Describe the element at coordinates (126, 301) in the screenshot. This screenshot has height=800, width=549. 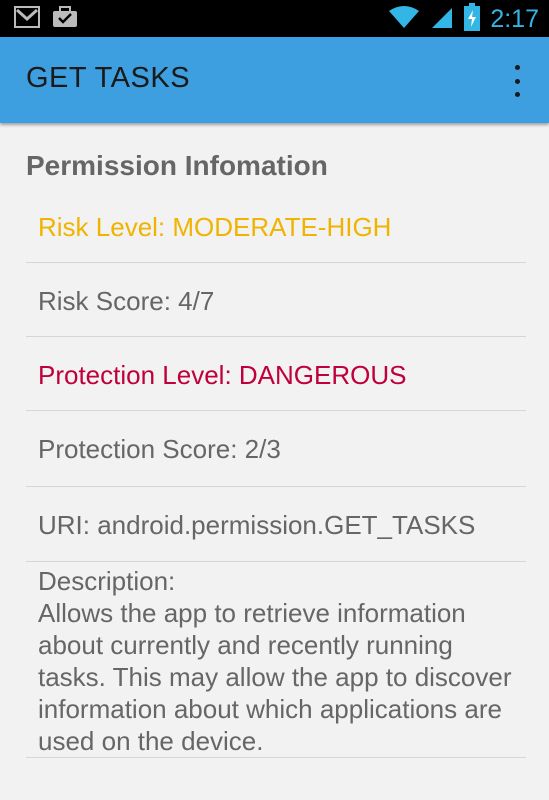
I see `risk-score-text: Risk Score: 4/7` at that location.